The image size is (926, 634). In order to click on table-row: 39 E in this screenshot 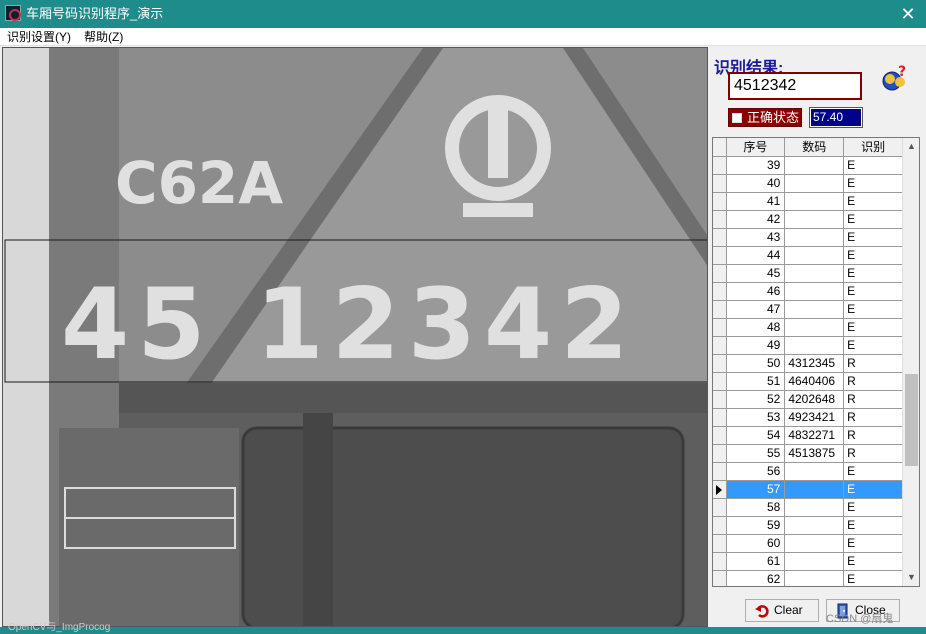, I will do `click(808, 165)`.